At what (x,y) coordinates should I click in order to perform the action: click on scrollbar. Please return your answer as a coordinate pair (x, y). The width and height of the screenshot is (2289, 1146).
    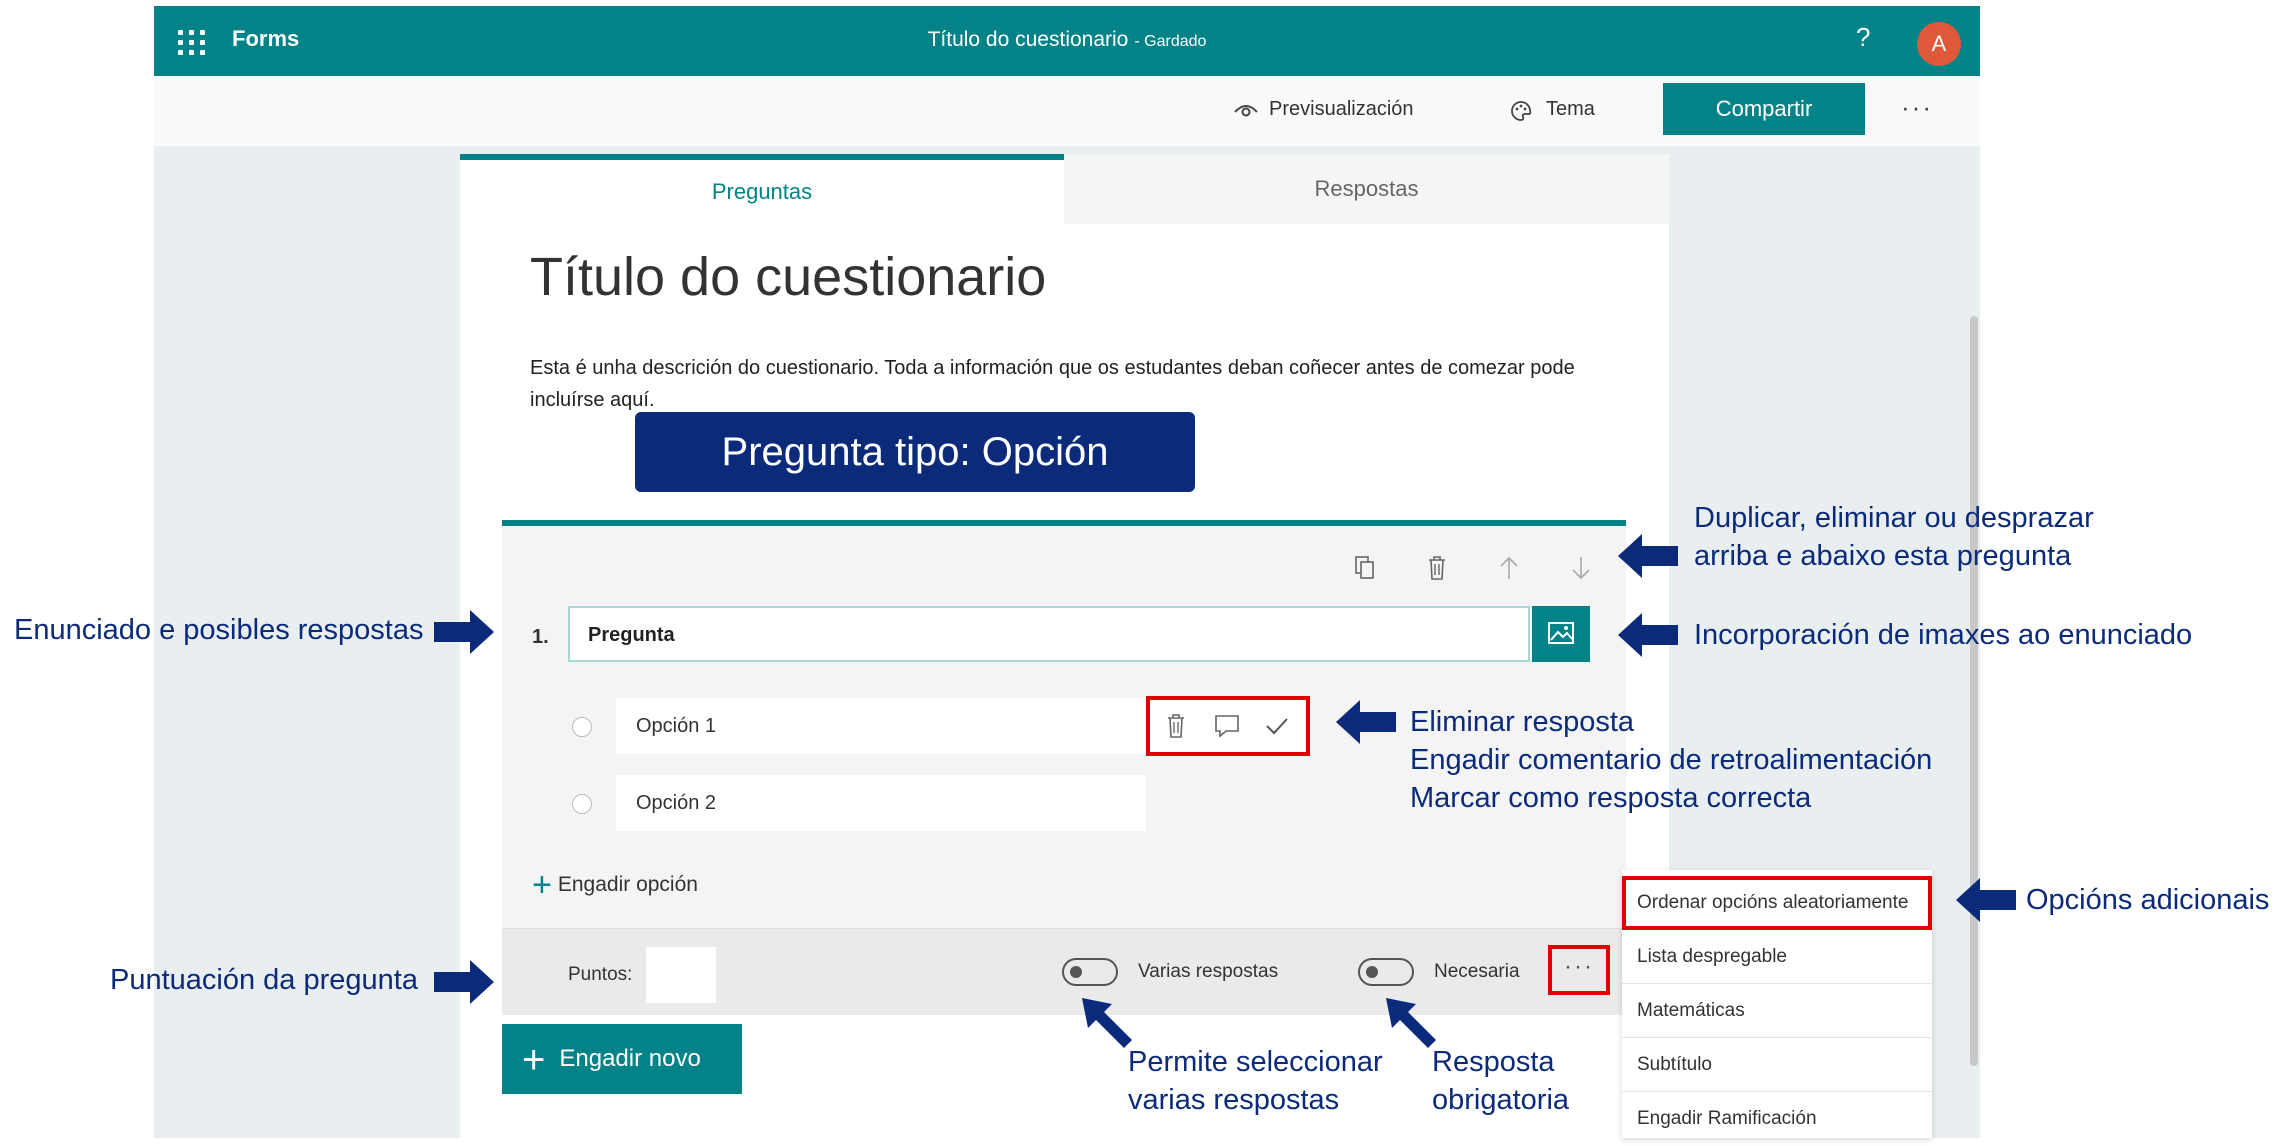
    Looking at the image, I should click on (1974, 691).